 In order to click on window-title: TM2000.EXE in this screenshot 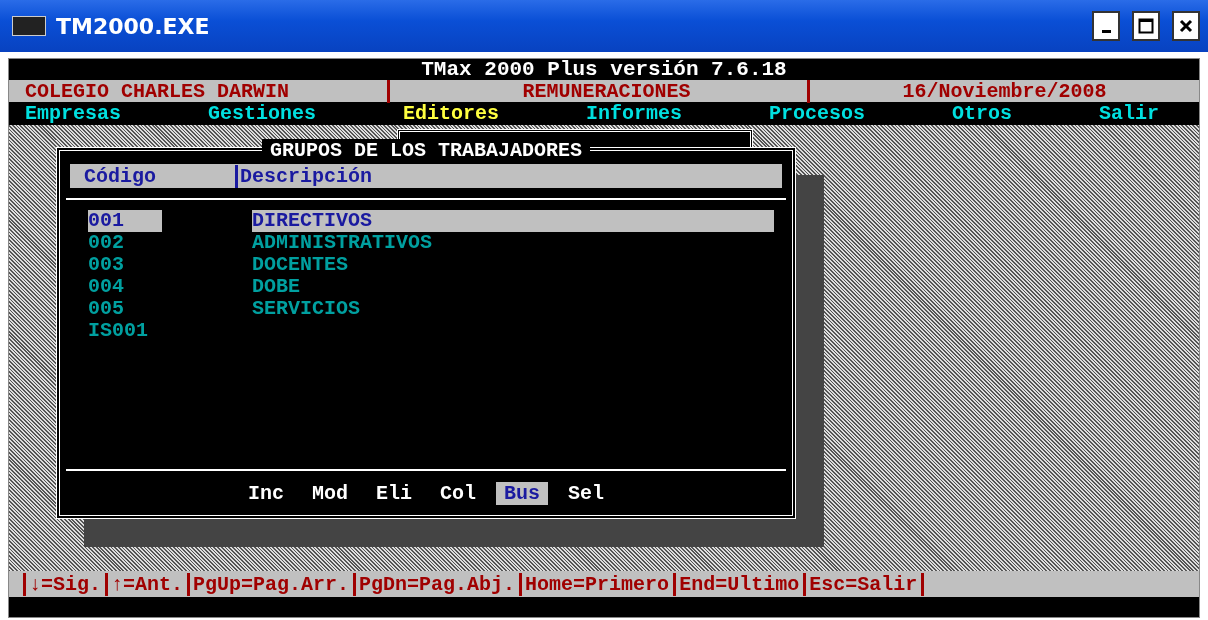, I will do `click(133, 26)`.